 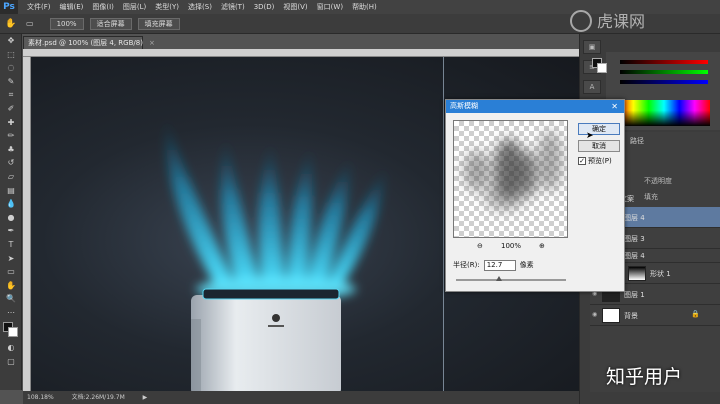 What do you see at coordinates (11, 259) in the screenshot?
I see `path-select-tool-icon: ➤` at bounding box center [11, 259].